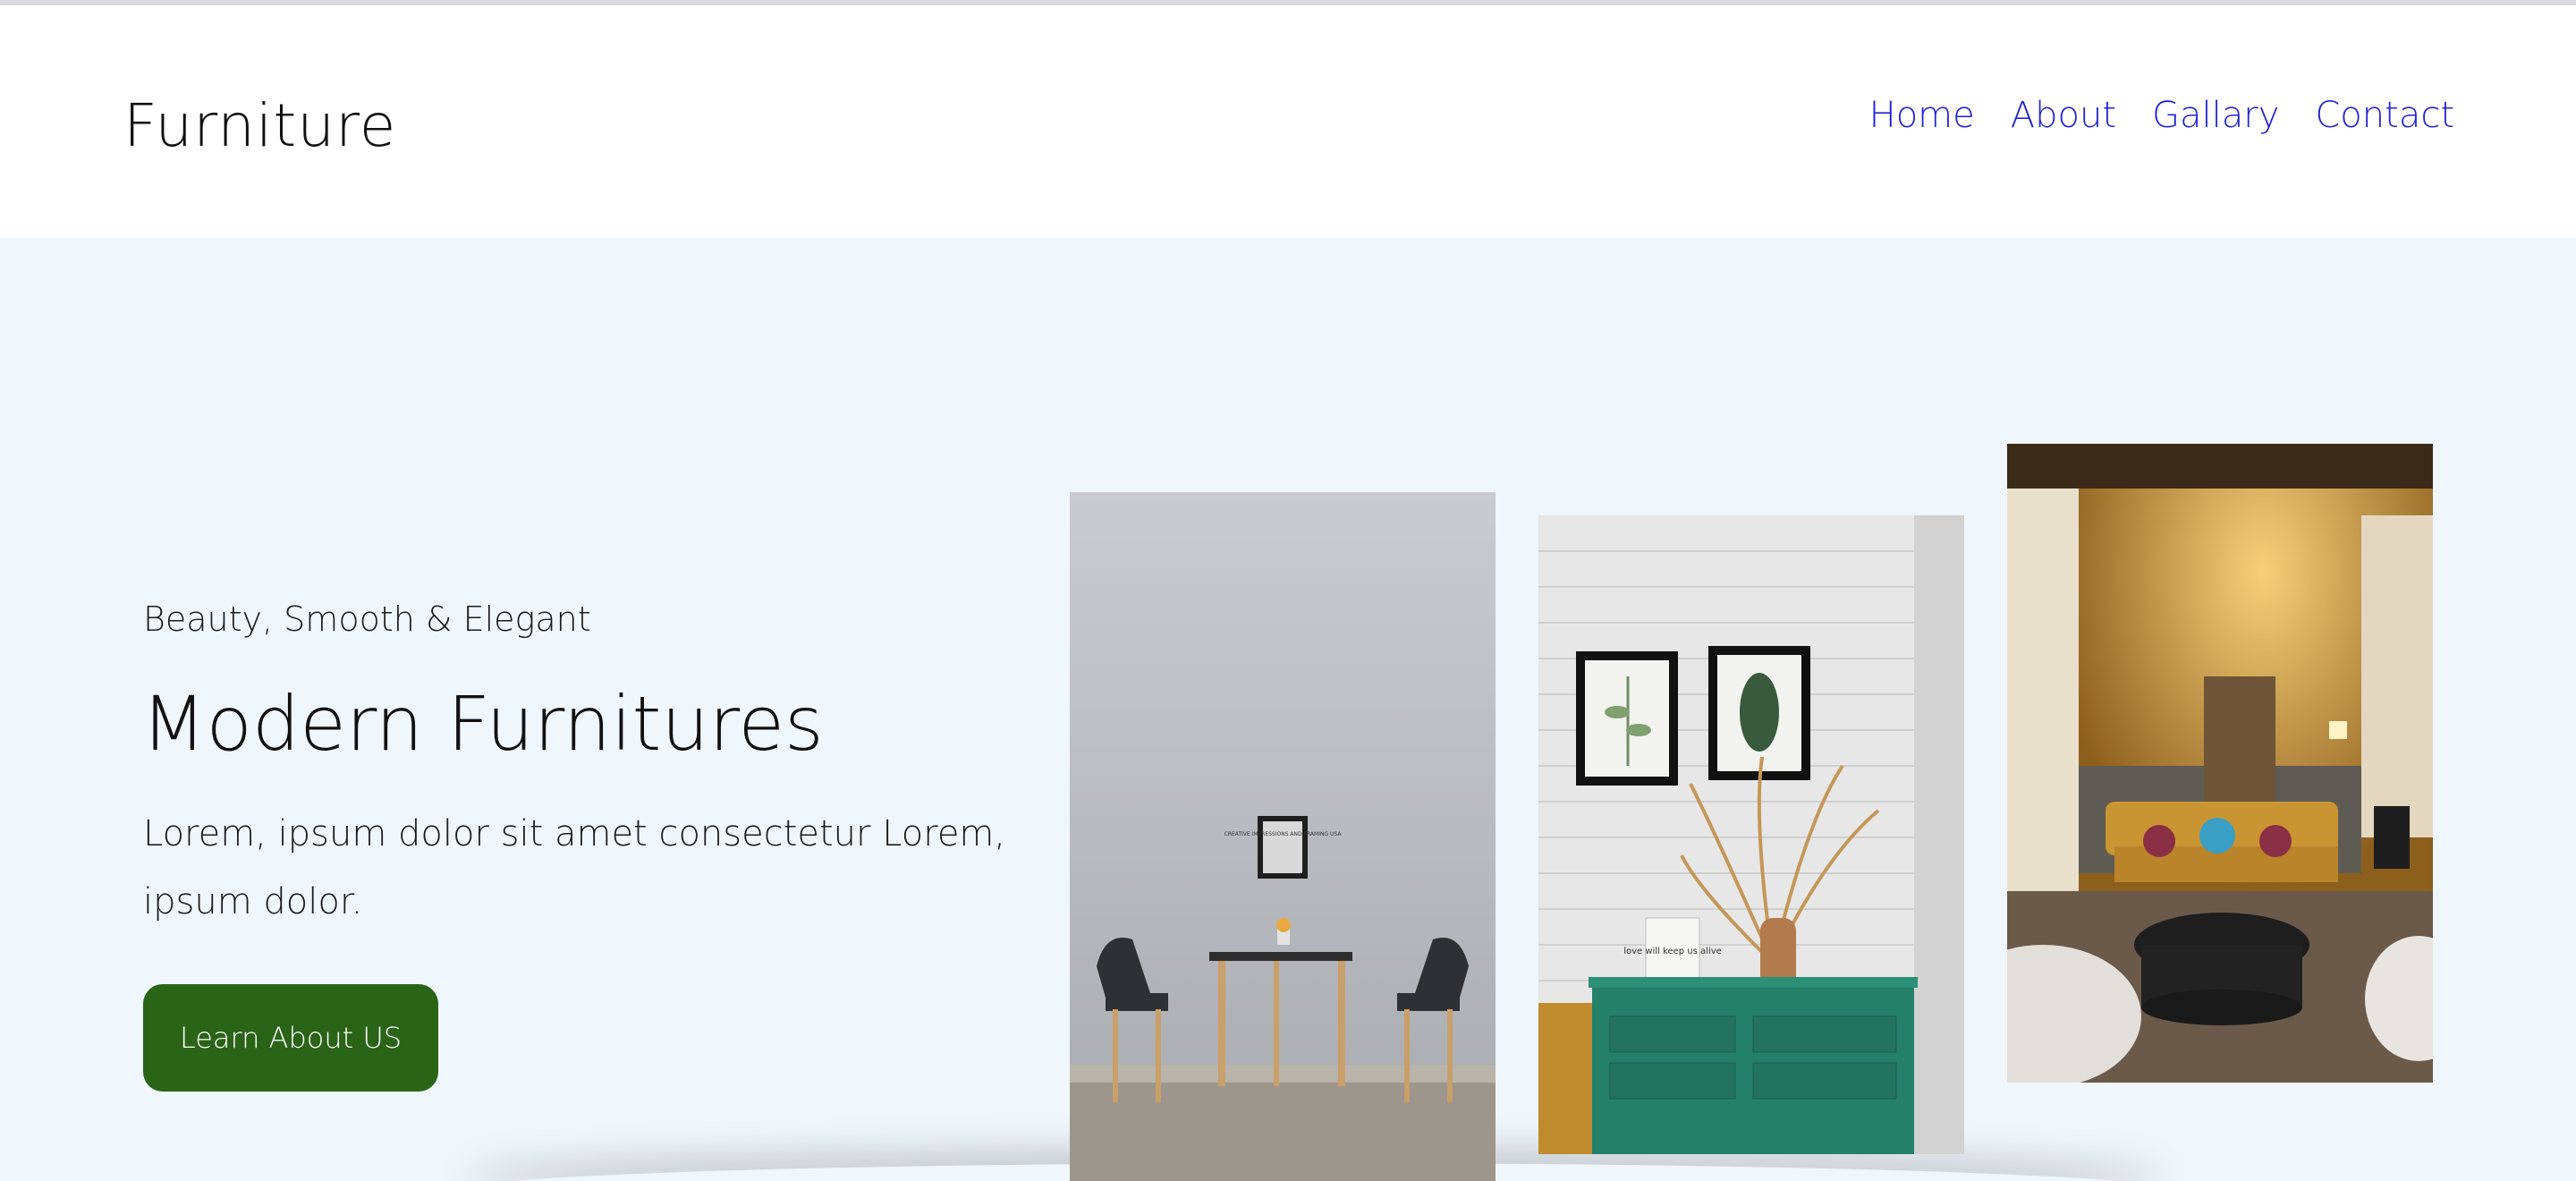  I want to click on nav-link-home: Home, so click(1922, 115).